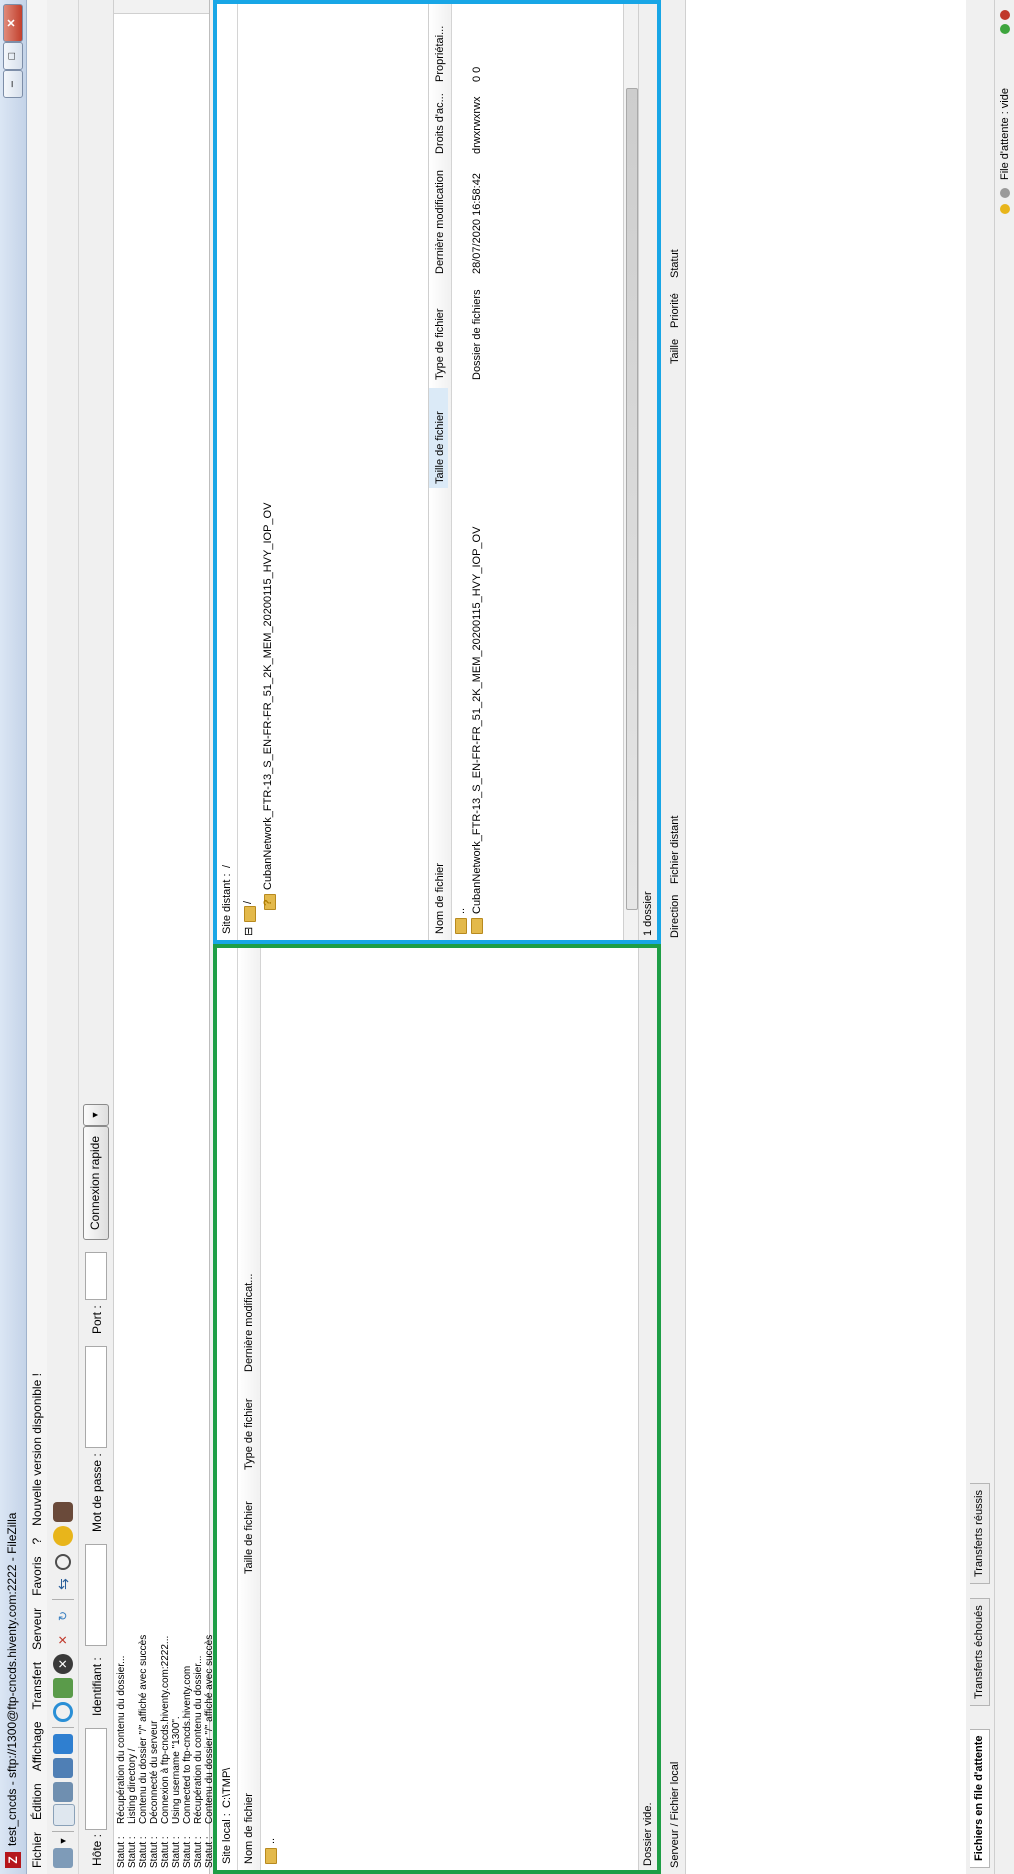 The width and height of the screenshot is (1014, 1874). I want to click on port-label: Port :, so click(97, 1319).